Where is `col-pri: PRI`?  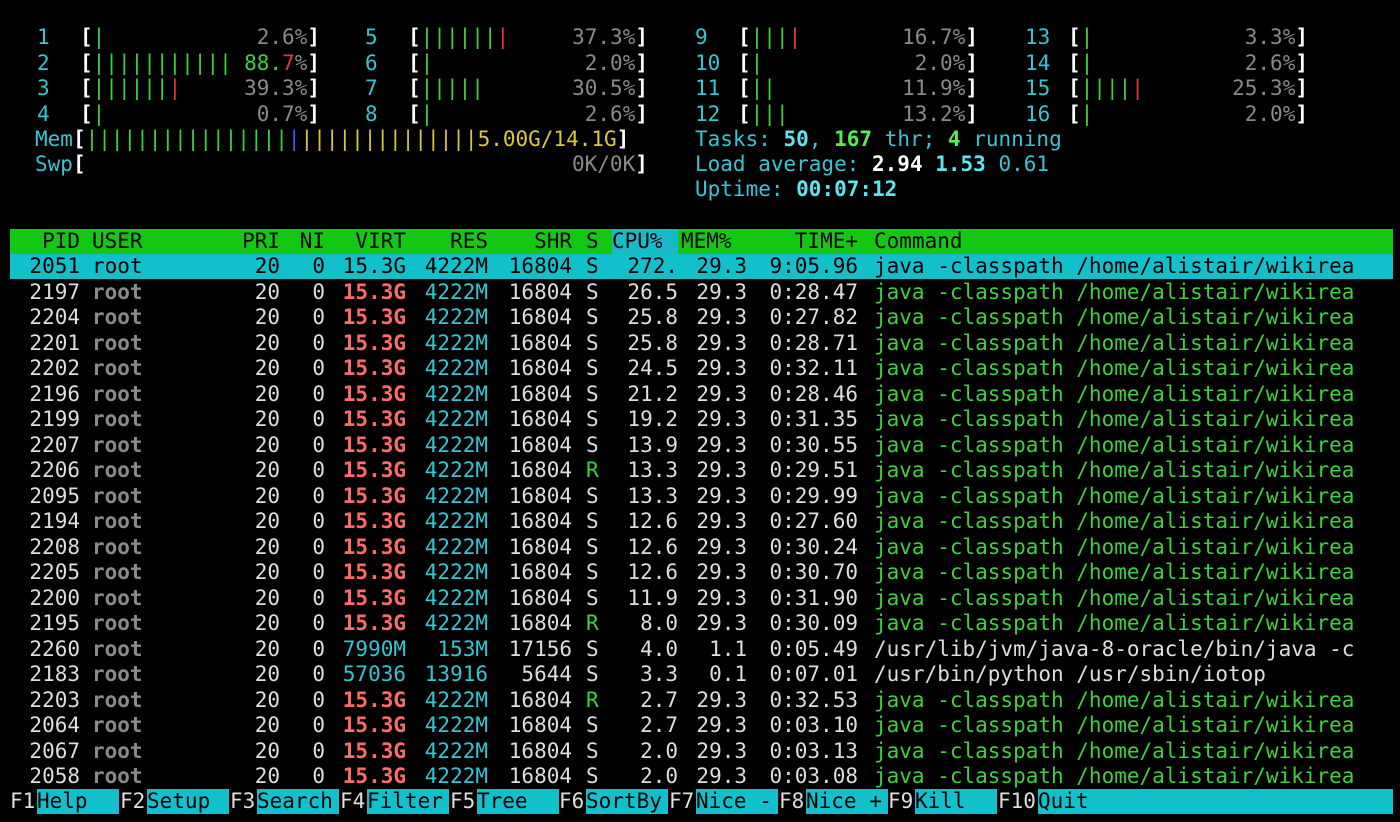
col-pri: PRI is located at coordinates (250, 241).